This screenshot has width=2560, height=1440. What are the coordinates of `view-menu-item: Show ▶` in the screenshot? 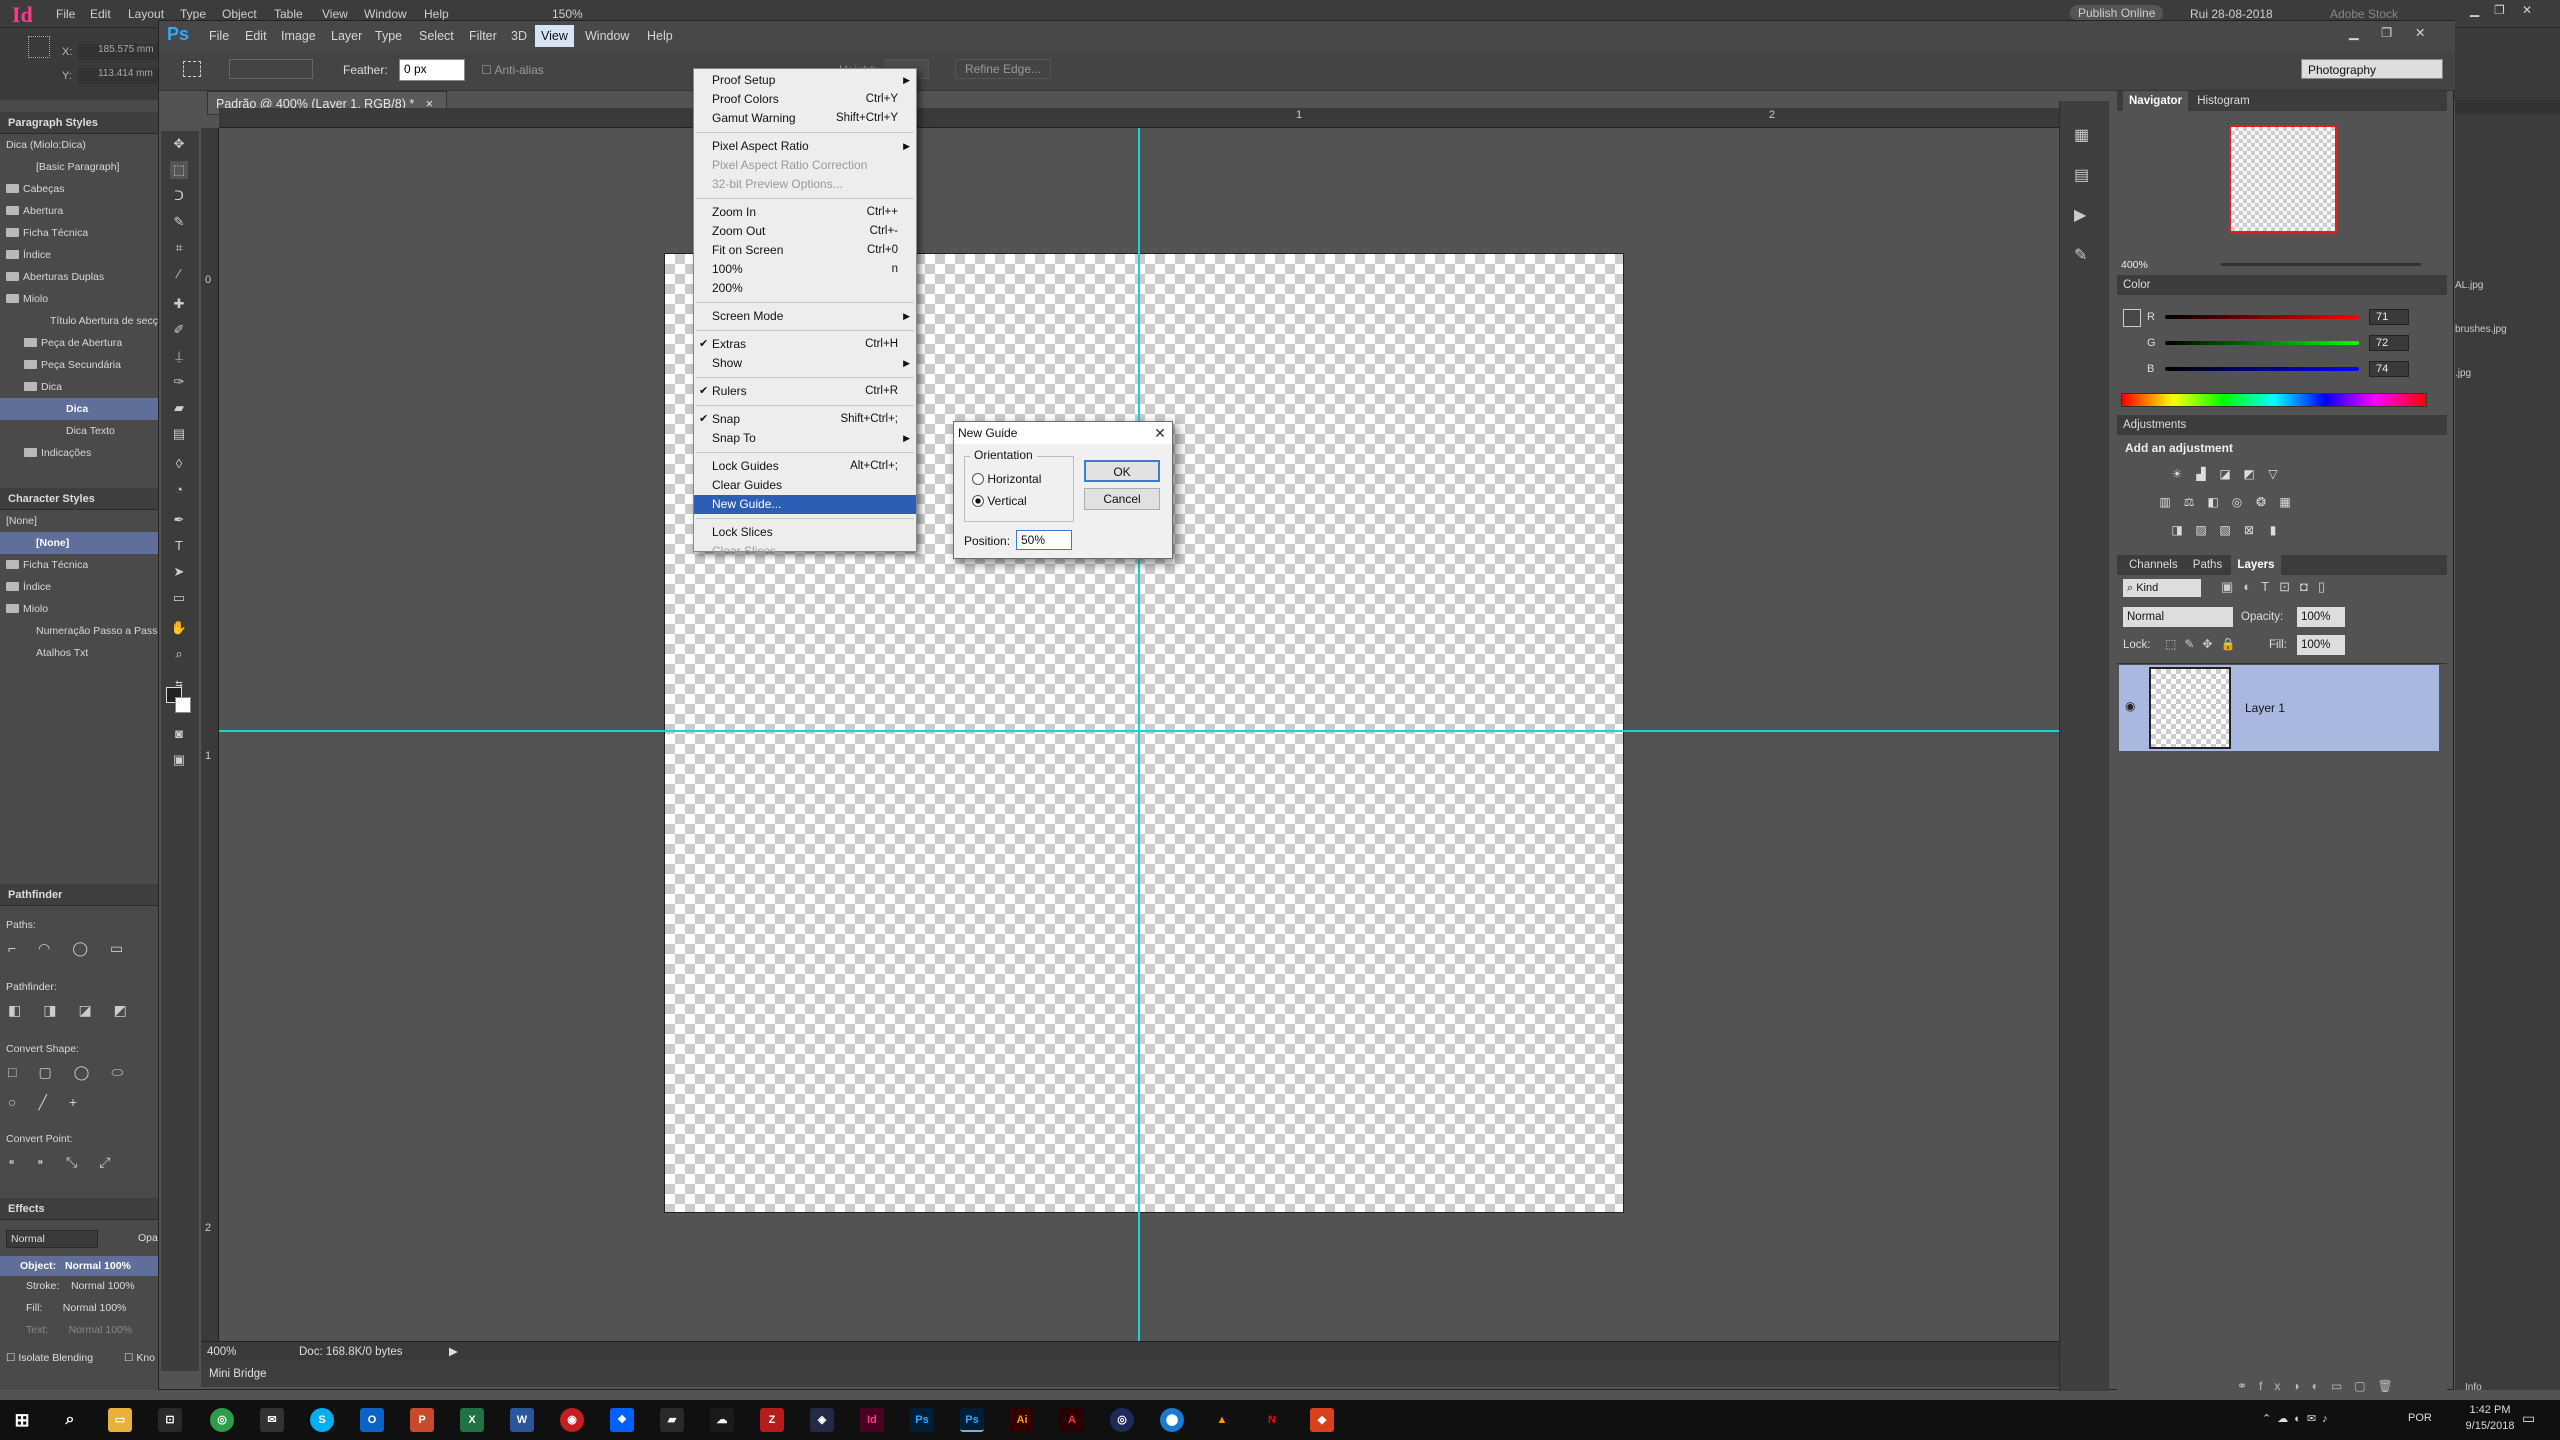 It's located at (805, 363).